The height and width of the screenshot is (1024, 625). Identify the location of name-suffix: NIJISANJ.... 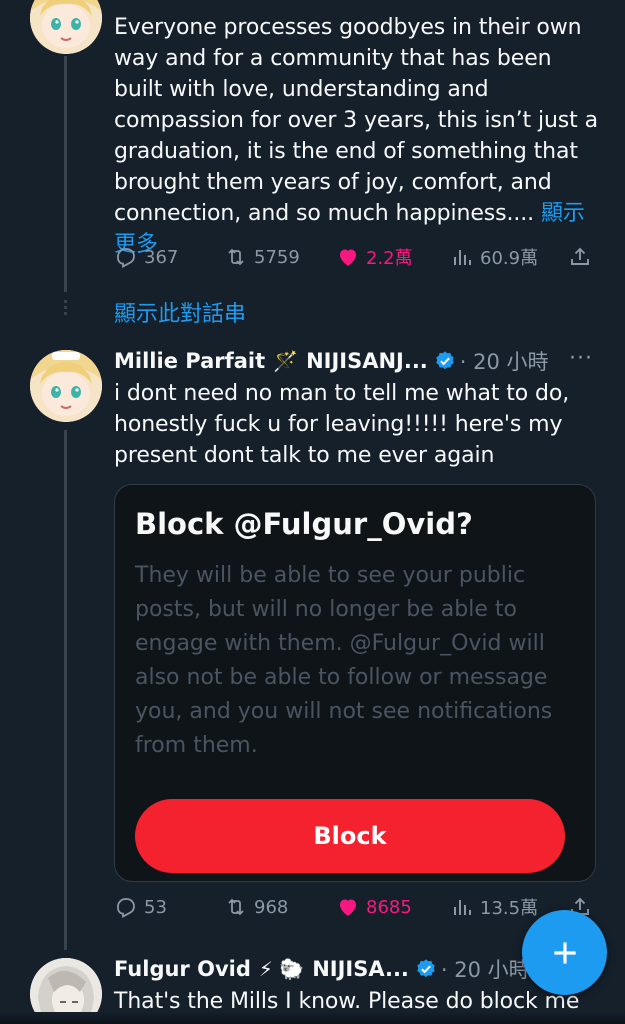
(367, 361).